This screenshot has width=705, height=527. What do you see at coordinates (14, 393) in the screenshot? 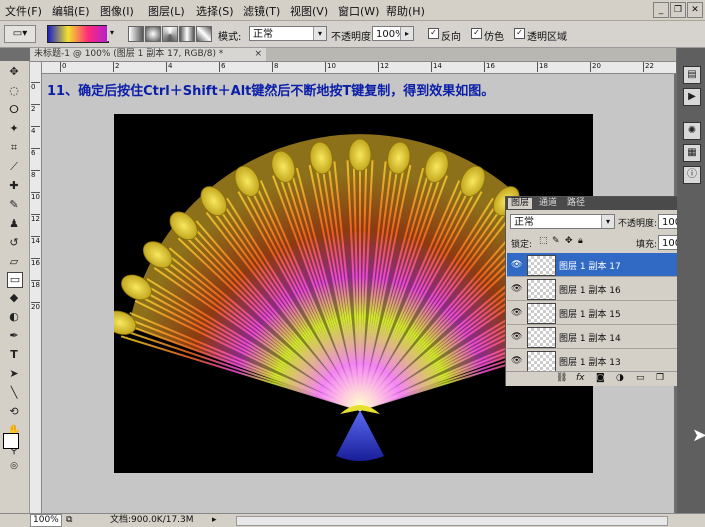
I see `line-tool-icon: ╲` at bounding box center [14, 393].